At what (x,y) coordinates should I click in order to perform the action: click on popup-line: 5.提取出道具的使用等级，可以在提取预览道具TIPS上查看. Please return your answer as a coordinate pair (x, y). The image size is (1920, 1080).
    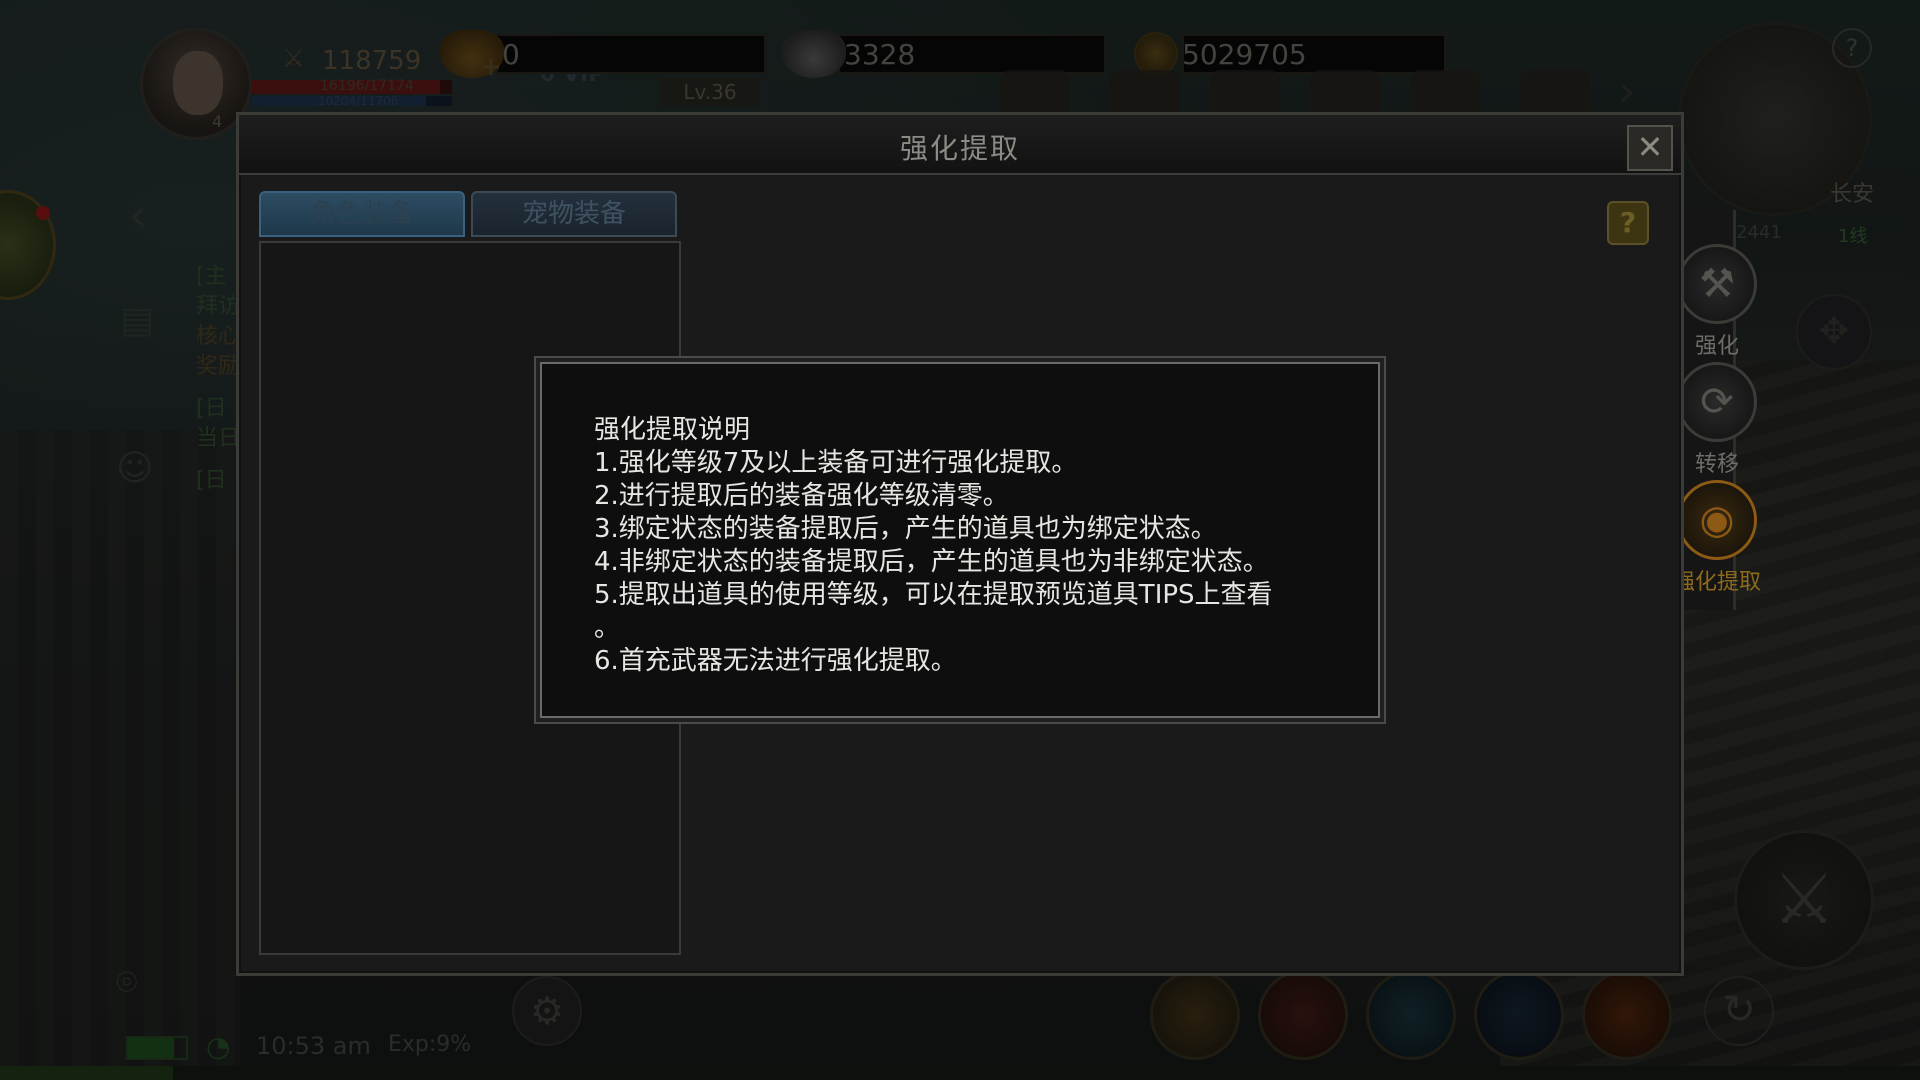
    Looking at the image, I should click on (933, 595).